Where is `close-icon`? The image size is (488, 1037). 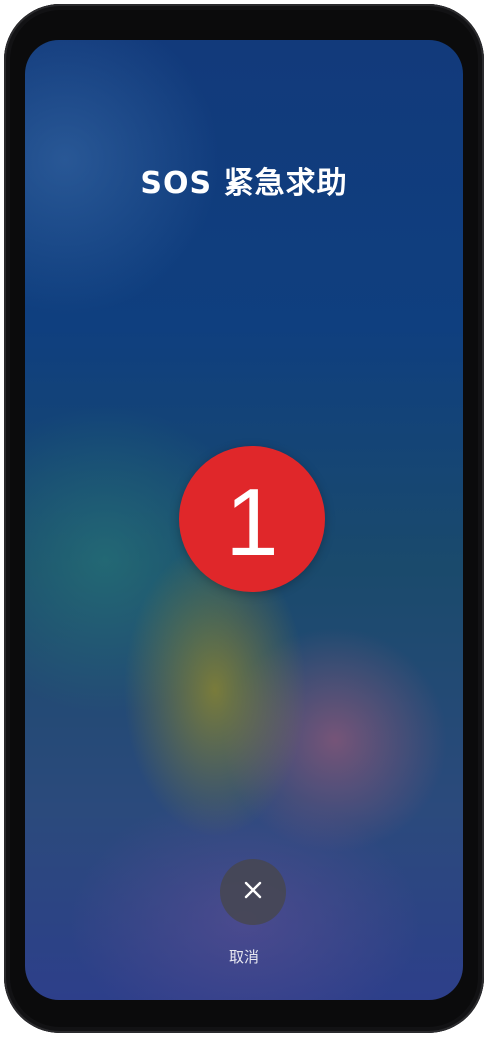
close-icon is located at coordinates (253, 892).